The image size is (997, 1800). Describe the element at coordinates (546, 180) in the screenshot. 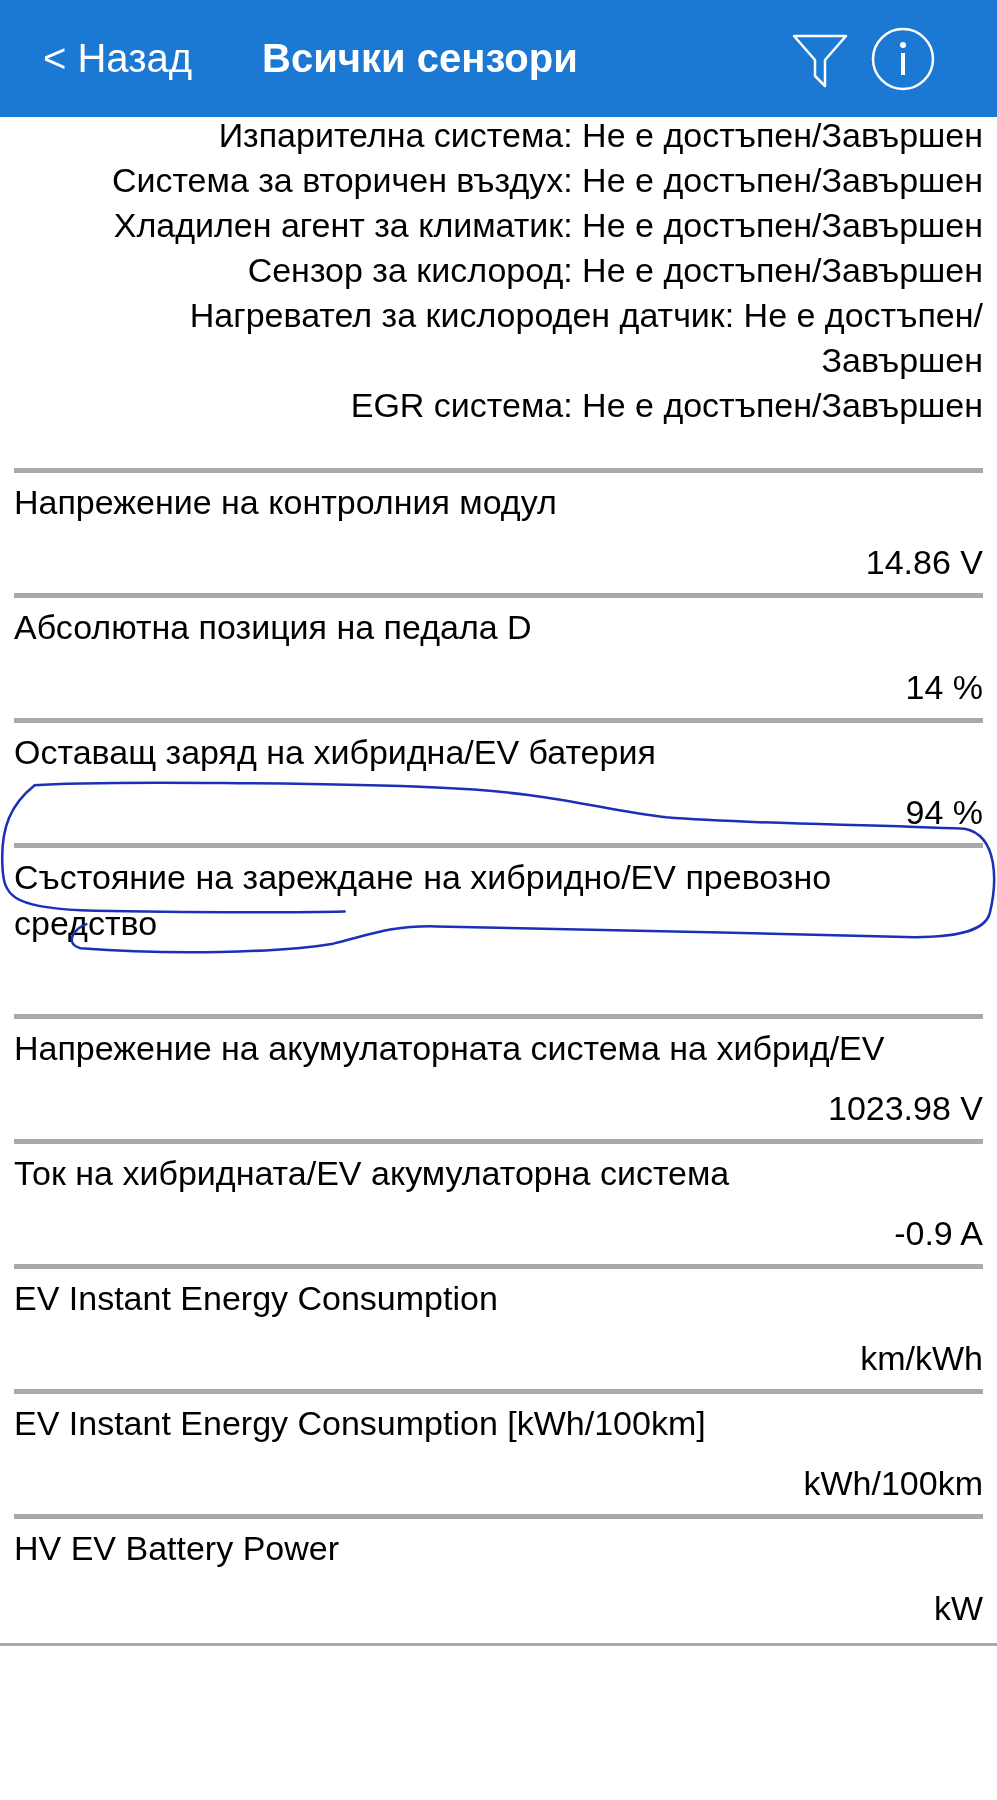

I see `status-line: Система за вторичен въздух: Не е достъпен/Завършен` at that location.